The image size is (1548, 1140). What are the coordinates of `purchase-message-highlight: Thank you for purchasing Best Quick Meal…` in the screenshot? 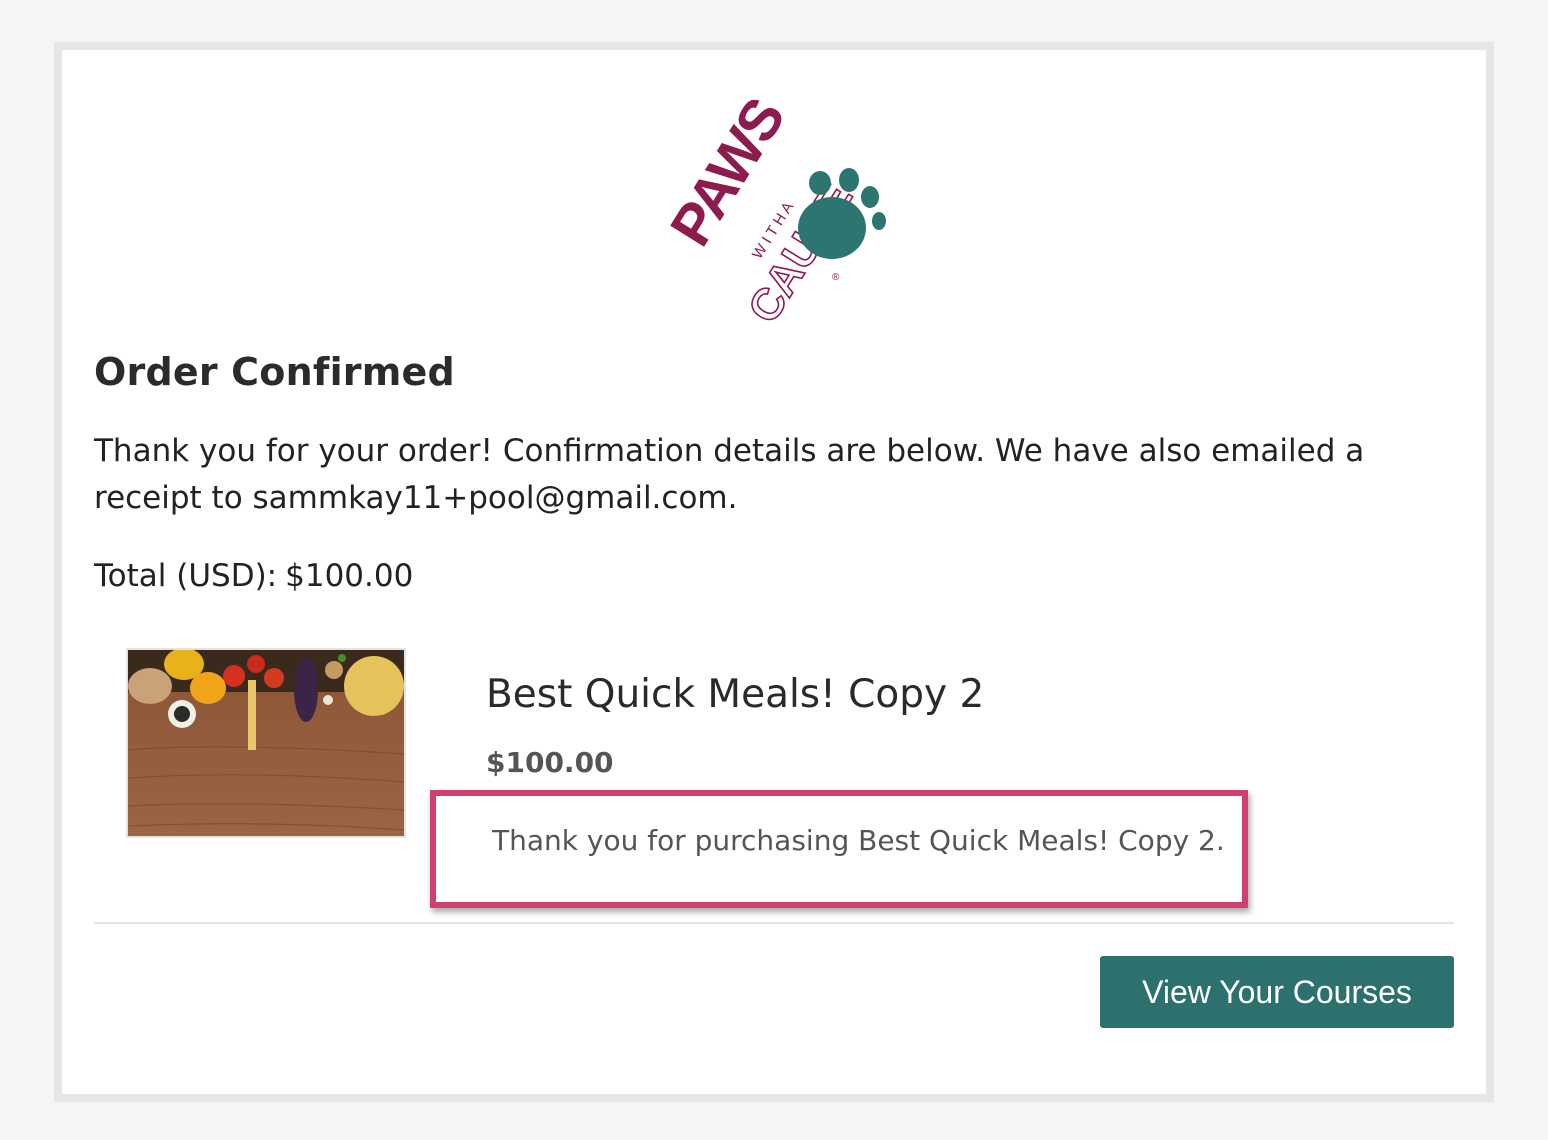 It's located at (839, 849).